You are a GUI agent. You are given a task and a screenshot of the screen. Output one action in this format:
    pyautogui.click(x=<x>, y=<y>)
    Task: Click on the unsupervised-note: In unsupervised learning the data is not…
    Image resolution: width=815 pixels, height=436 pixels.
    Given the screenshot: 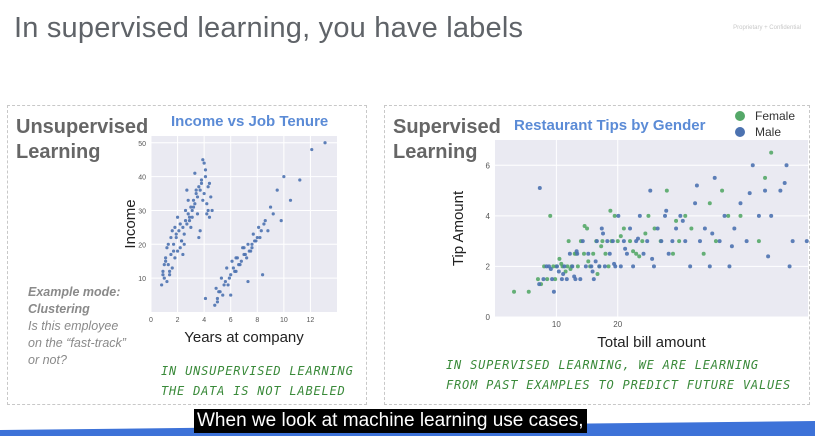 What is the action you would take?
    pyautogui.click(x=257, y=381)
    